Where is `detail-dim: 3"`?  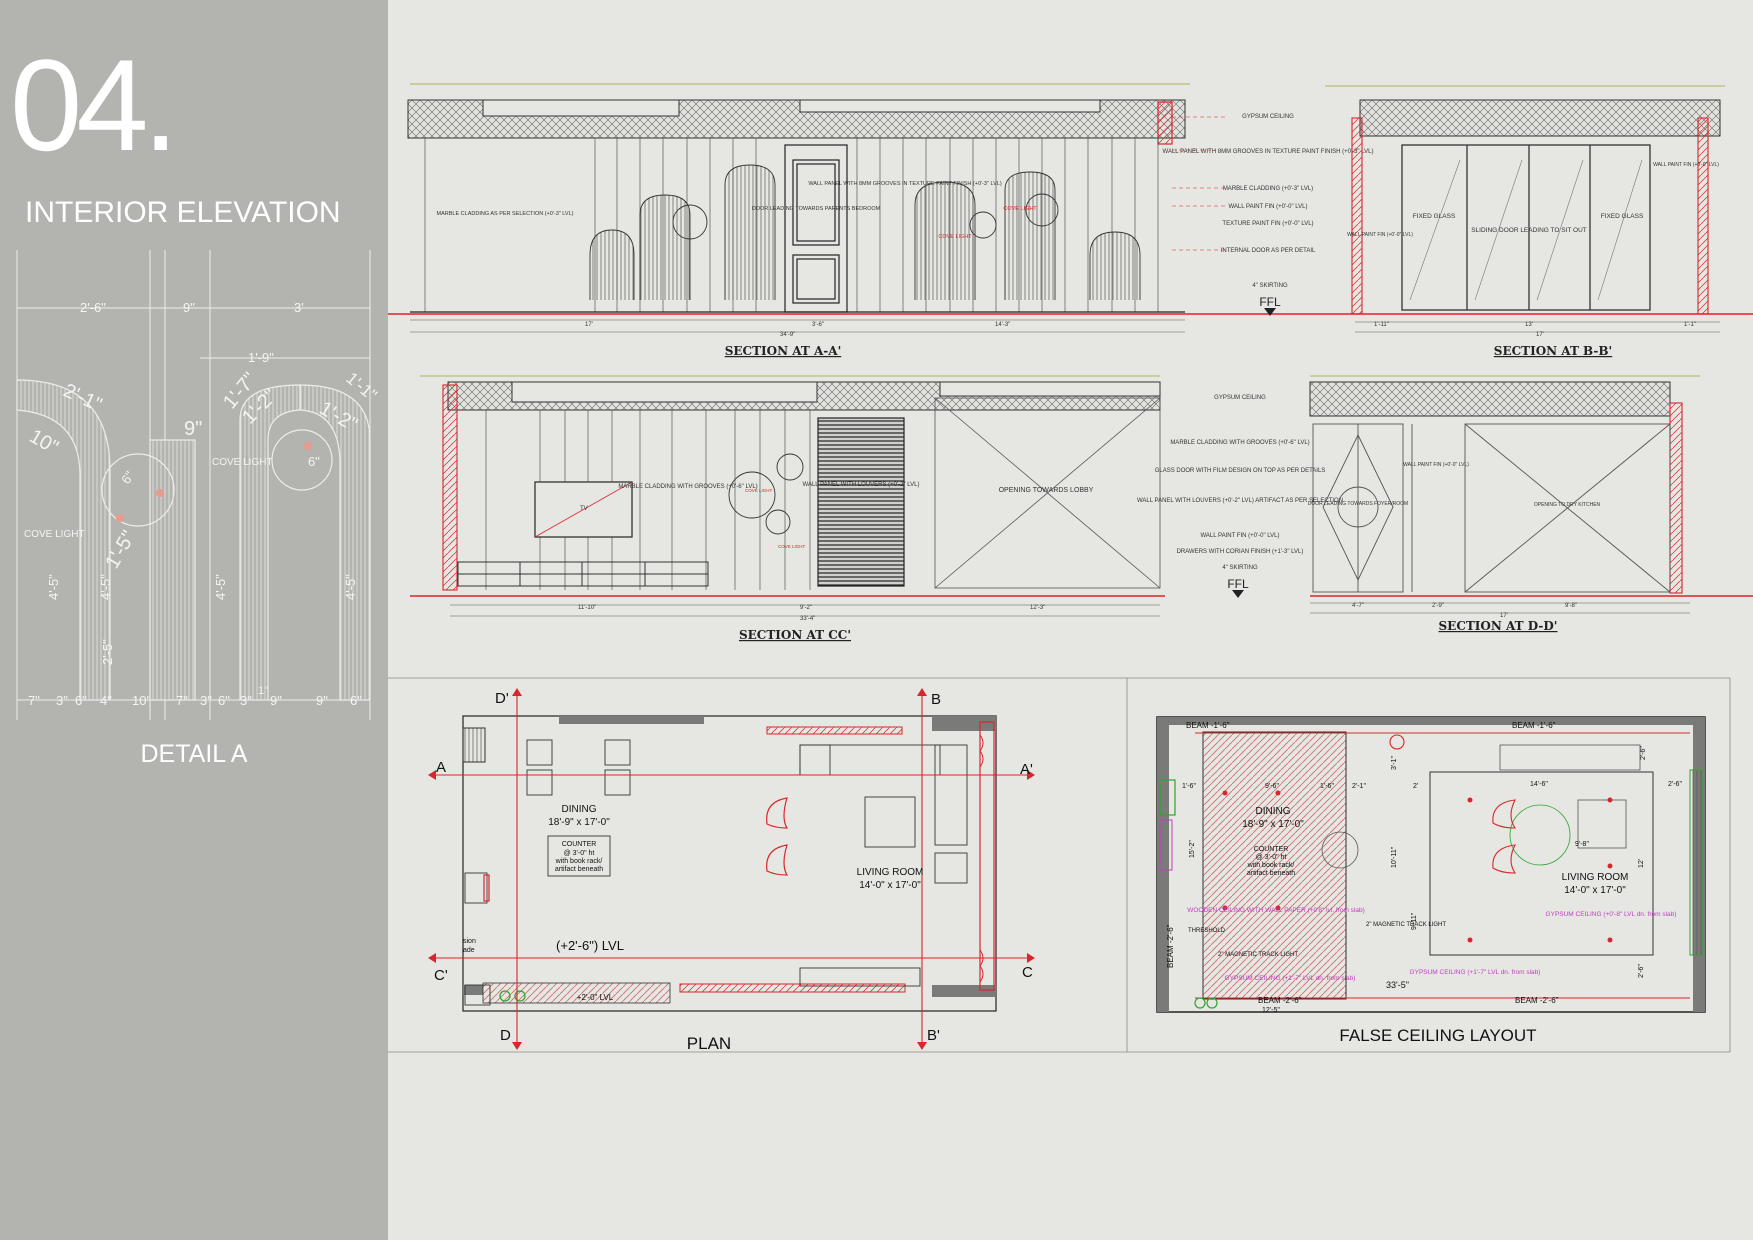
detail-dim: 3" is located at coordinates (206, 700).